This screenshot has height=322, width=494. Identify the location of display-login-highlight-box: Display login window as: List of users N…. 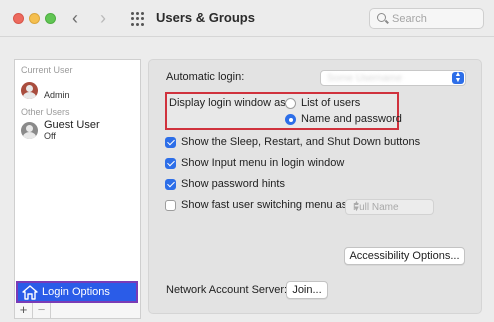
(283, 111).